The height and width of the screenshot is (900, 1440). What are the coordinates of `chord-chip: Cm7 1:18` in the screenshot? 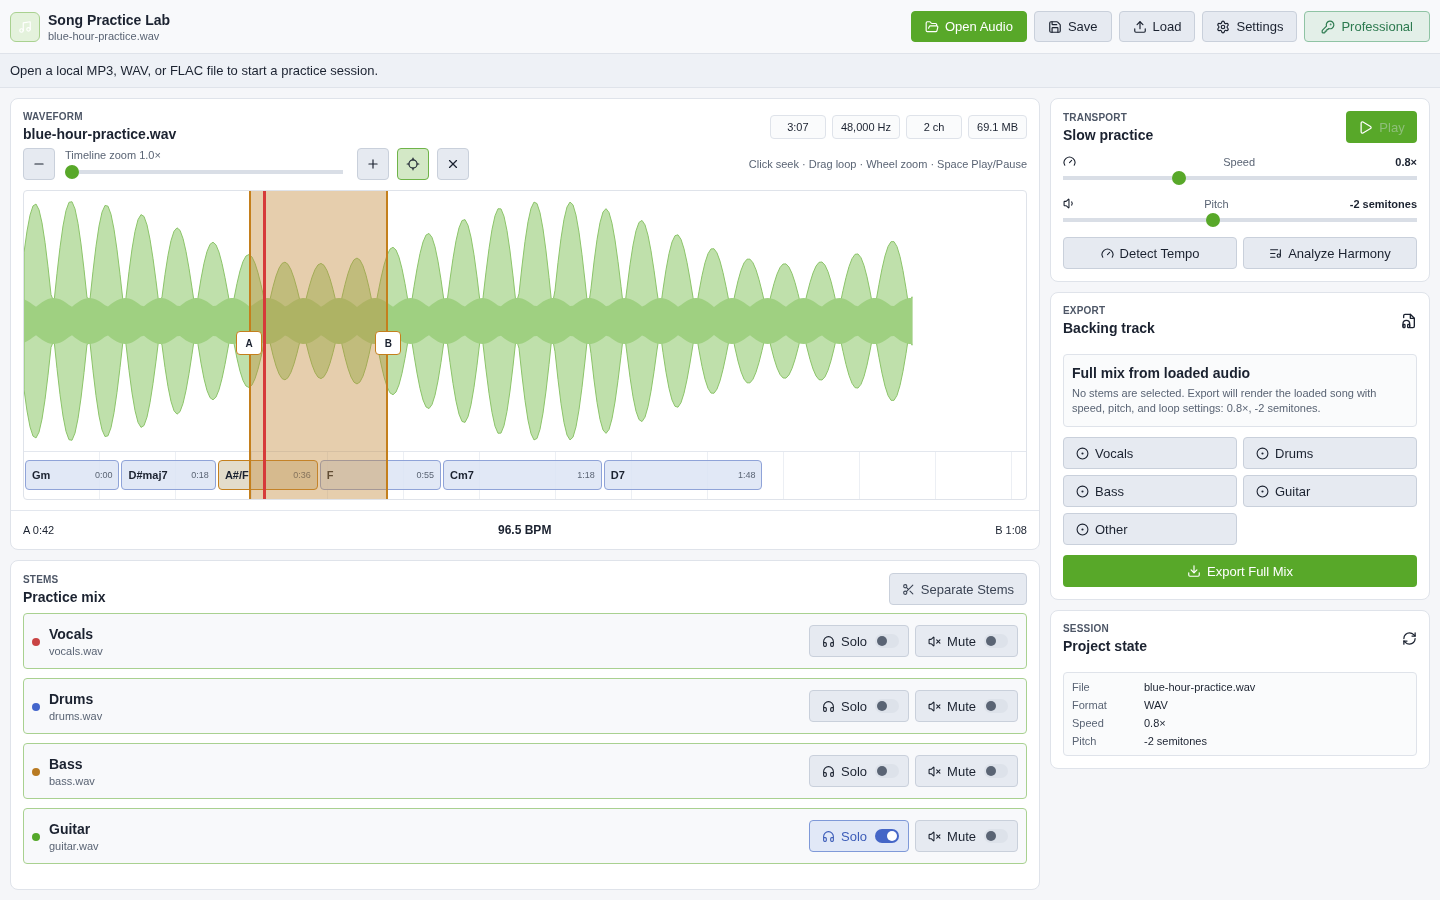 It's located at (522, 475).